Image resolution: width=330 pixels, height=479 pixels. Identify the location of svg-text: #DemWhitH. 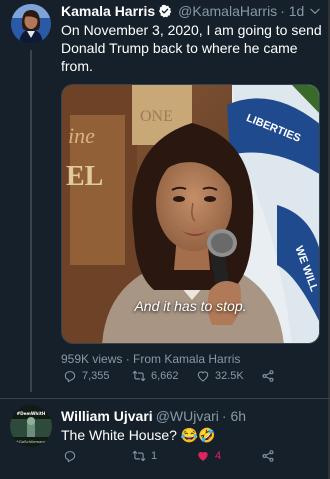
(31, 413).